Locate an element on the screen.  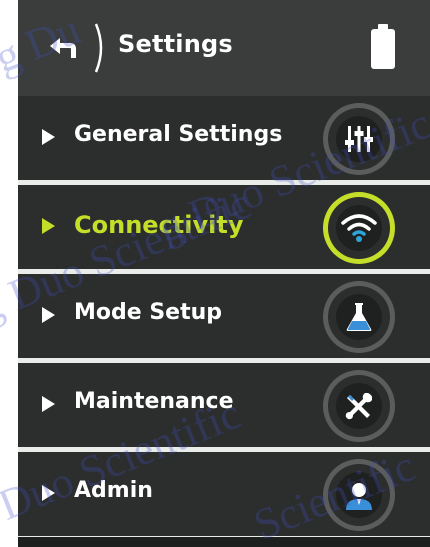
bottom-bar is located at coordinates (224, 542).